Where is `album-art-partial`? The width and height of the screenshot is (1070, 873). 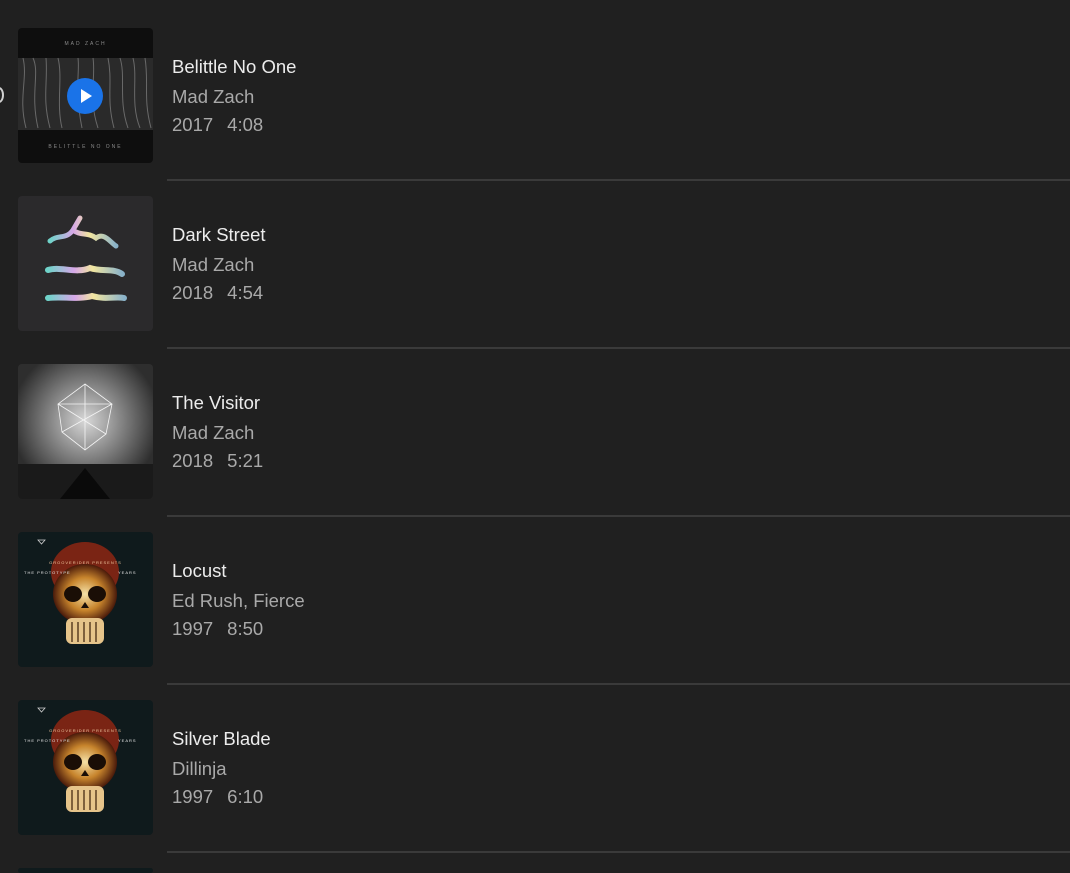
album-art-partial is located at coordinates (85, 870).